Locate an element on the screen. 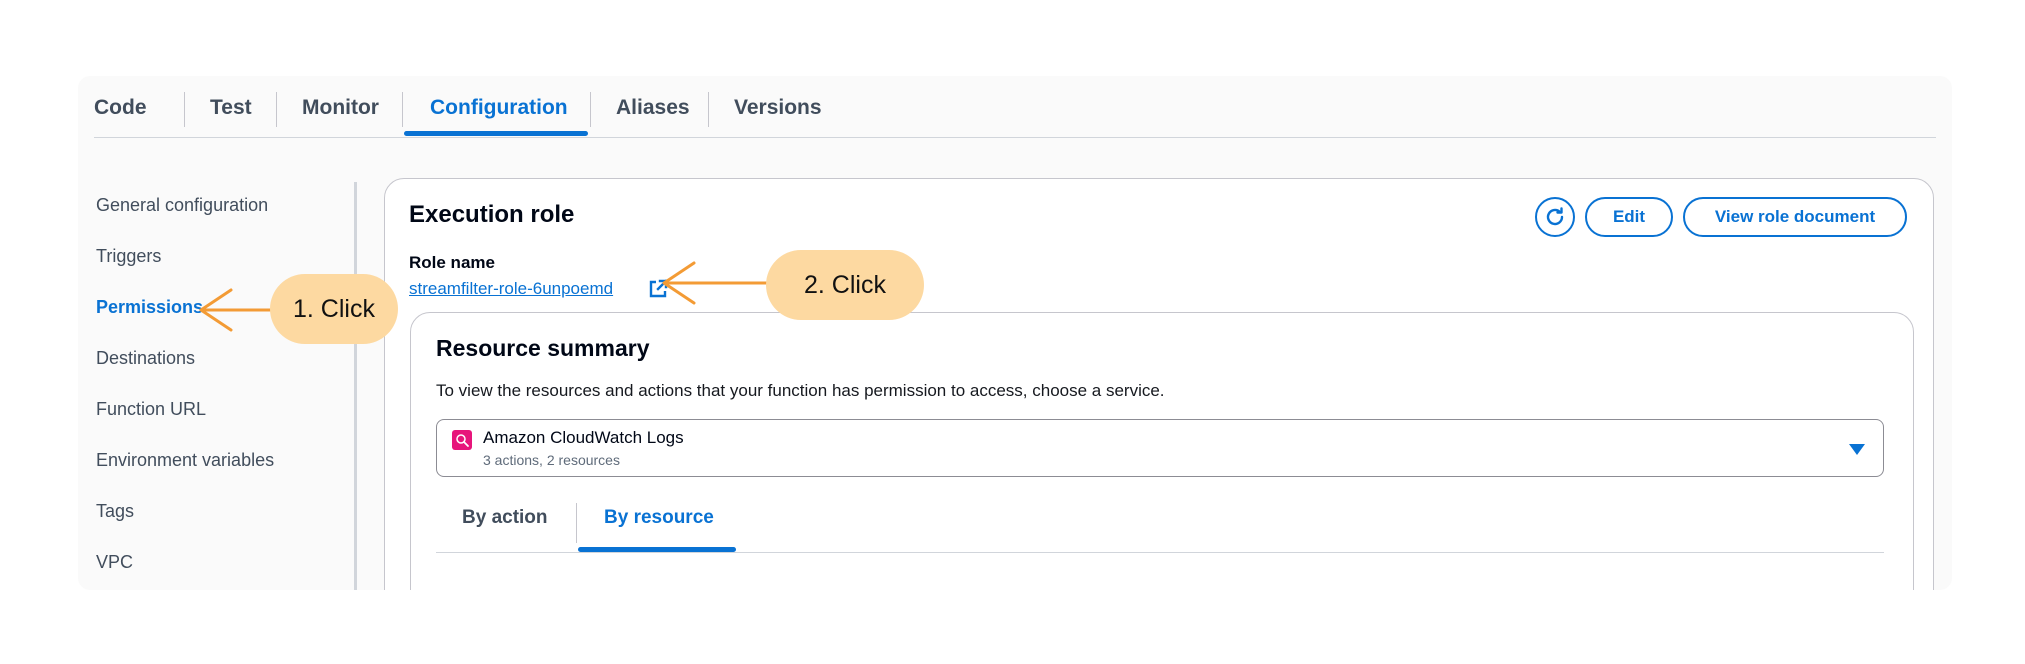 The width and height of the screenshot is (2025, 664). tab-code: Code is located at coordinates (120, 108).